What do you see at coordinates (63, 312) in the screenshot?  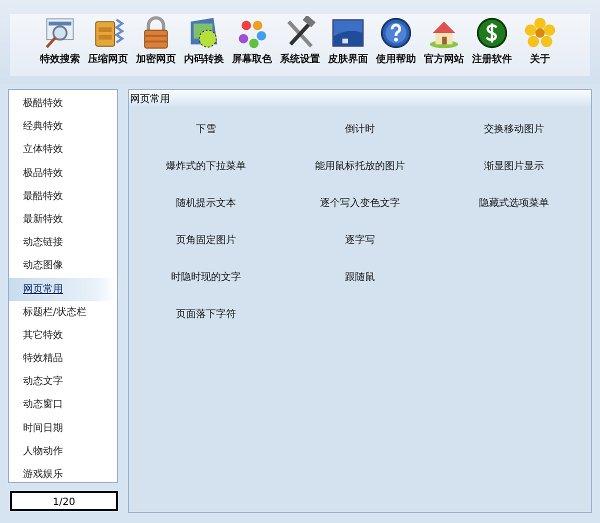 I see `category-item: 标题栏/状态栏` at bounding box center [63, 312].